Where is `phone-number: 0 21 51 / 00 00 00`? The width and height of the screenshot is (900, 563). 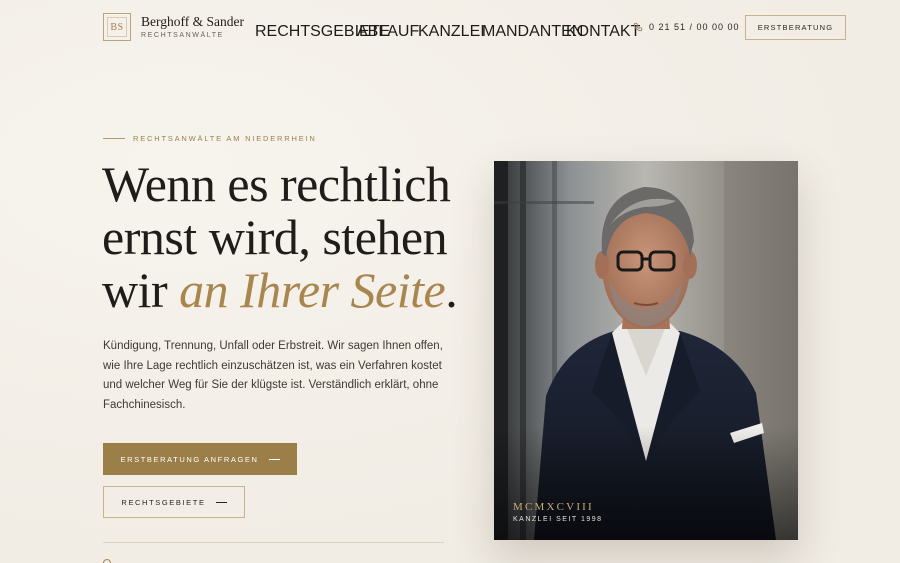 phone-number: 0 21 51 / 00 00 00 is located at coordinates (694, 27).